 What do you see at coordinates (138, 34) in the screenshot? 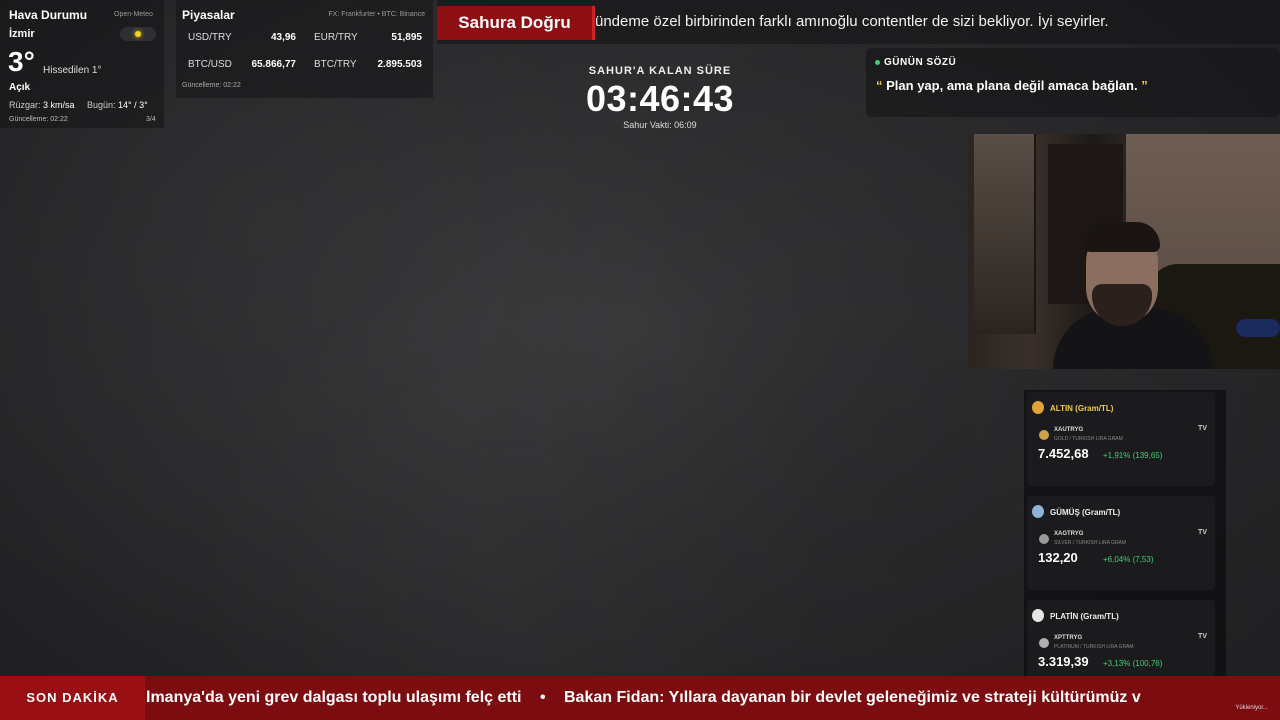
I see `sun-icon` at bounding box center [138, 34].